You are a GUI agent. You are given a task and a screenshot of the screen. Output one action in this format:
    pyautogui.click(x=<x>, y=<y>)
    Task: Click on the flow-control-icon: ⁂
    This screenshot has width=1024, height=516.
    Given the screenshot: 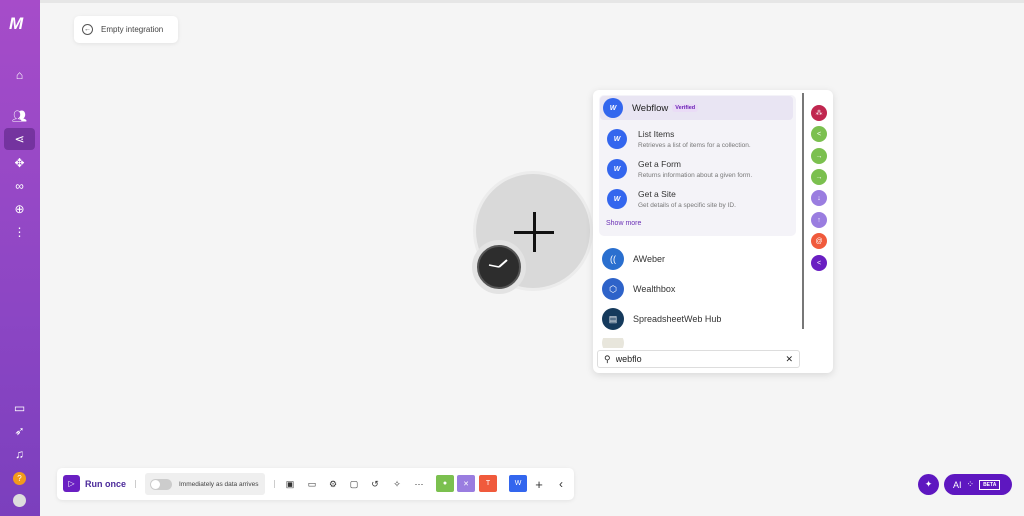 What is the action you would take?
    pyautogui.click(x=819, y=113)
    